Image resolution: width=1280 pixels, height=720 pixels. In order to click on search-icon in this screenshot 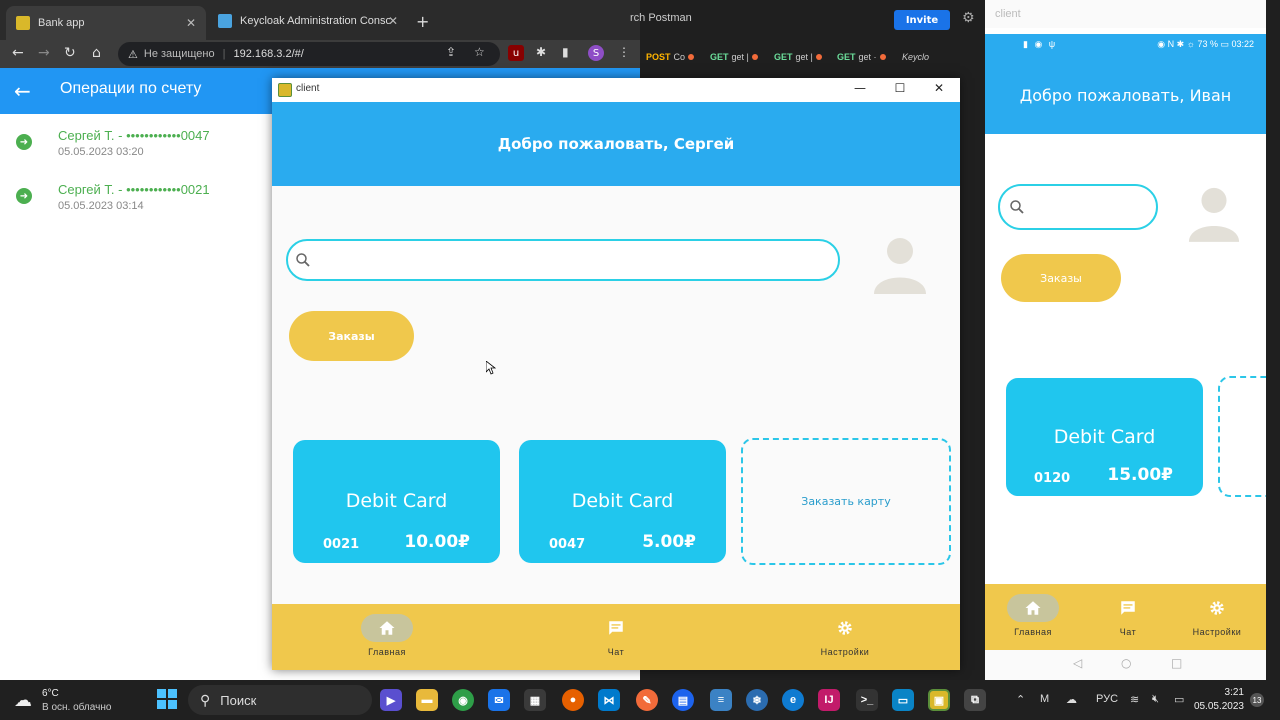, I will do `click(1017, 207)`.